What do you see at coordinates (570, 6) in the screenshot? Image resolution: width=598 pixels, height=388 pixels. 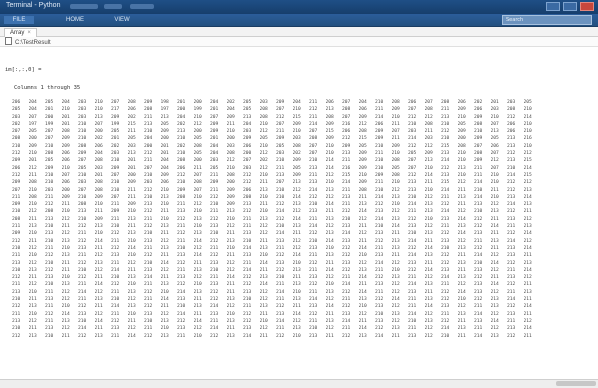 I see `maximize-button` at bounding box center [570, 6].